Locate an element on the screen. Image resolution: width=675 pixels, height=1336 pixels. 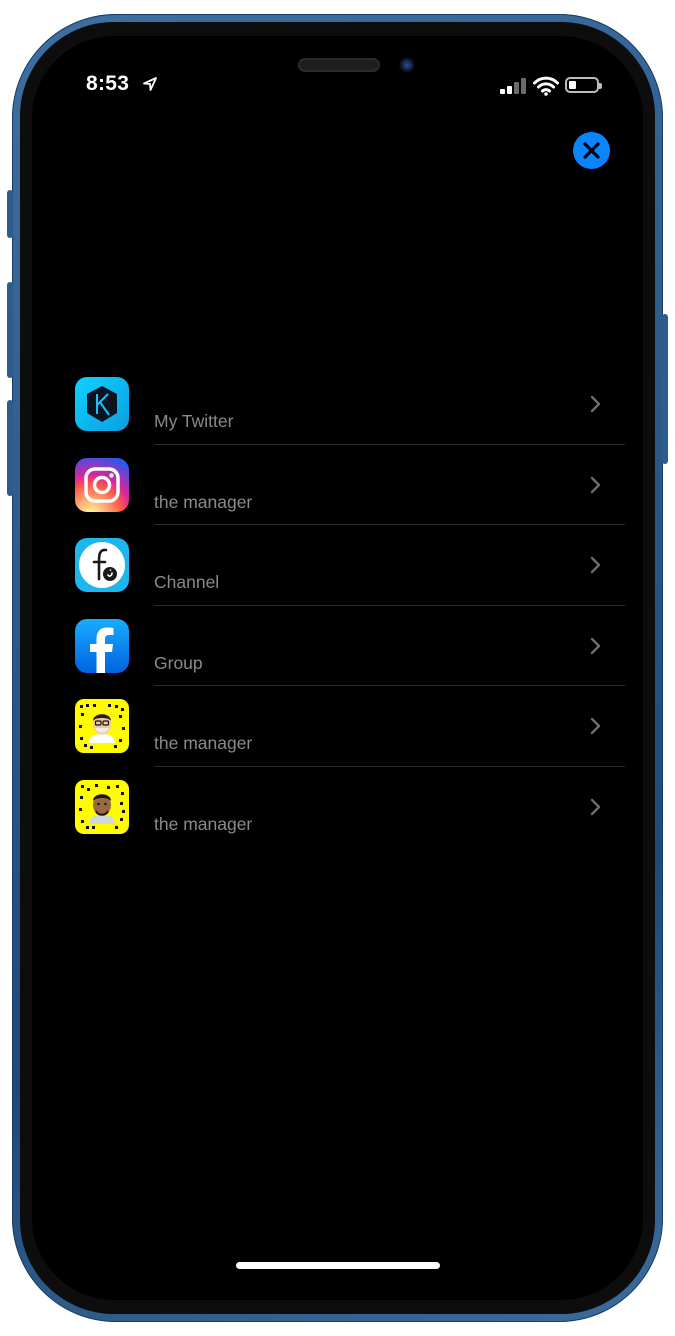
location-arrow-icon is located at coordinates (150, 84).